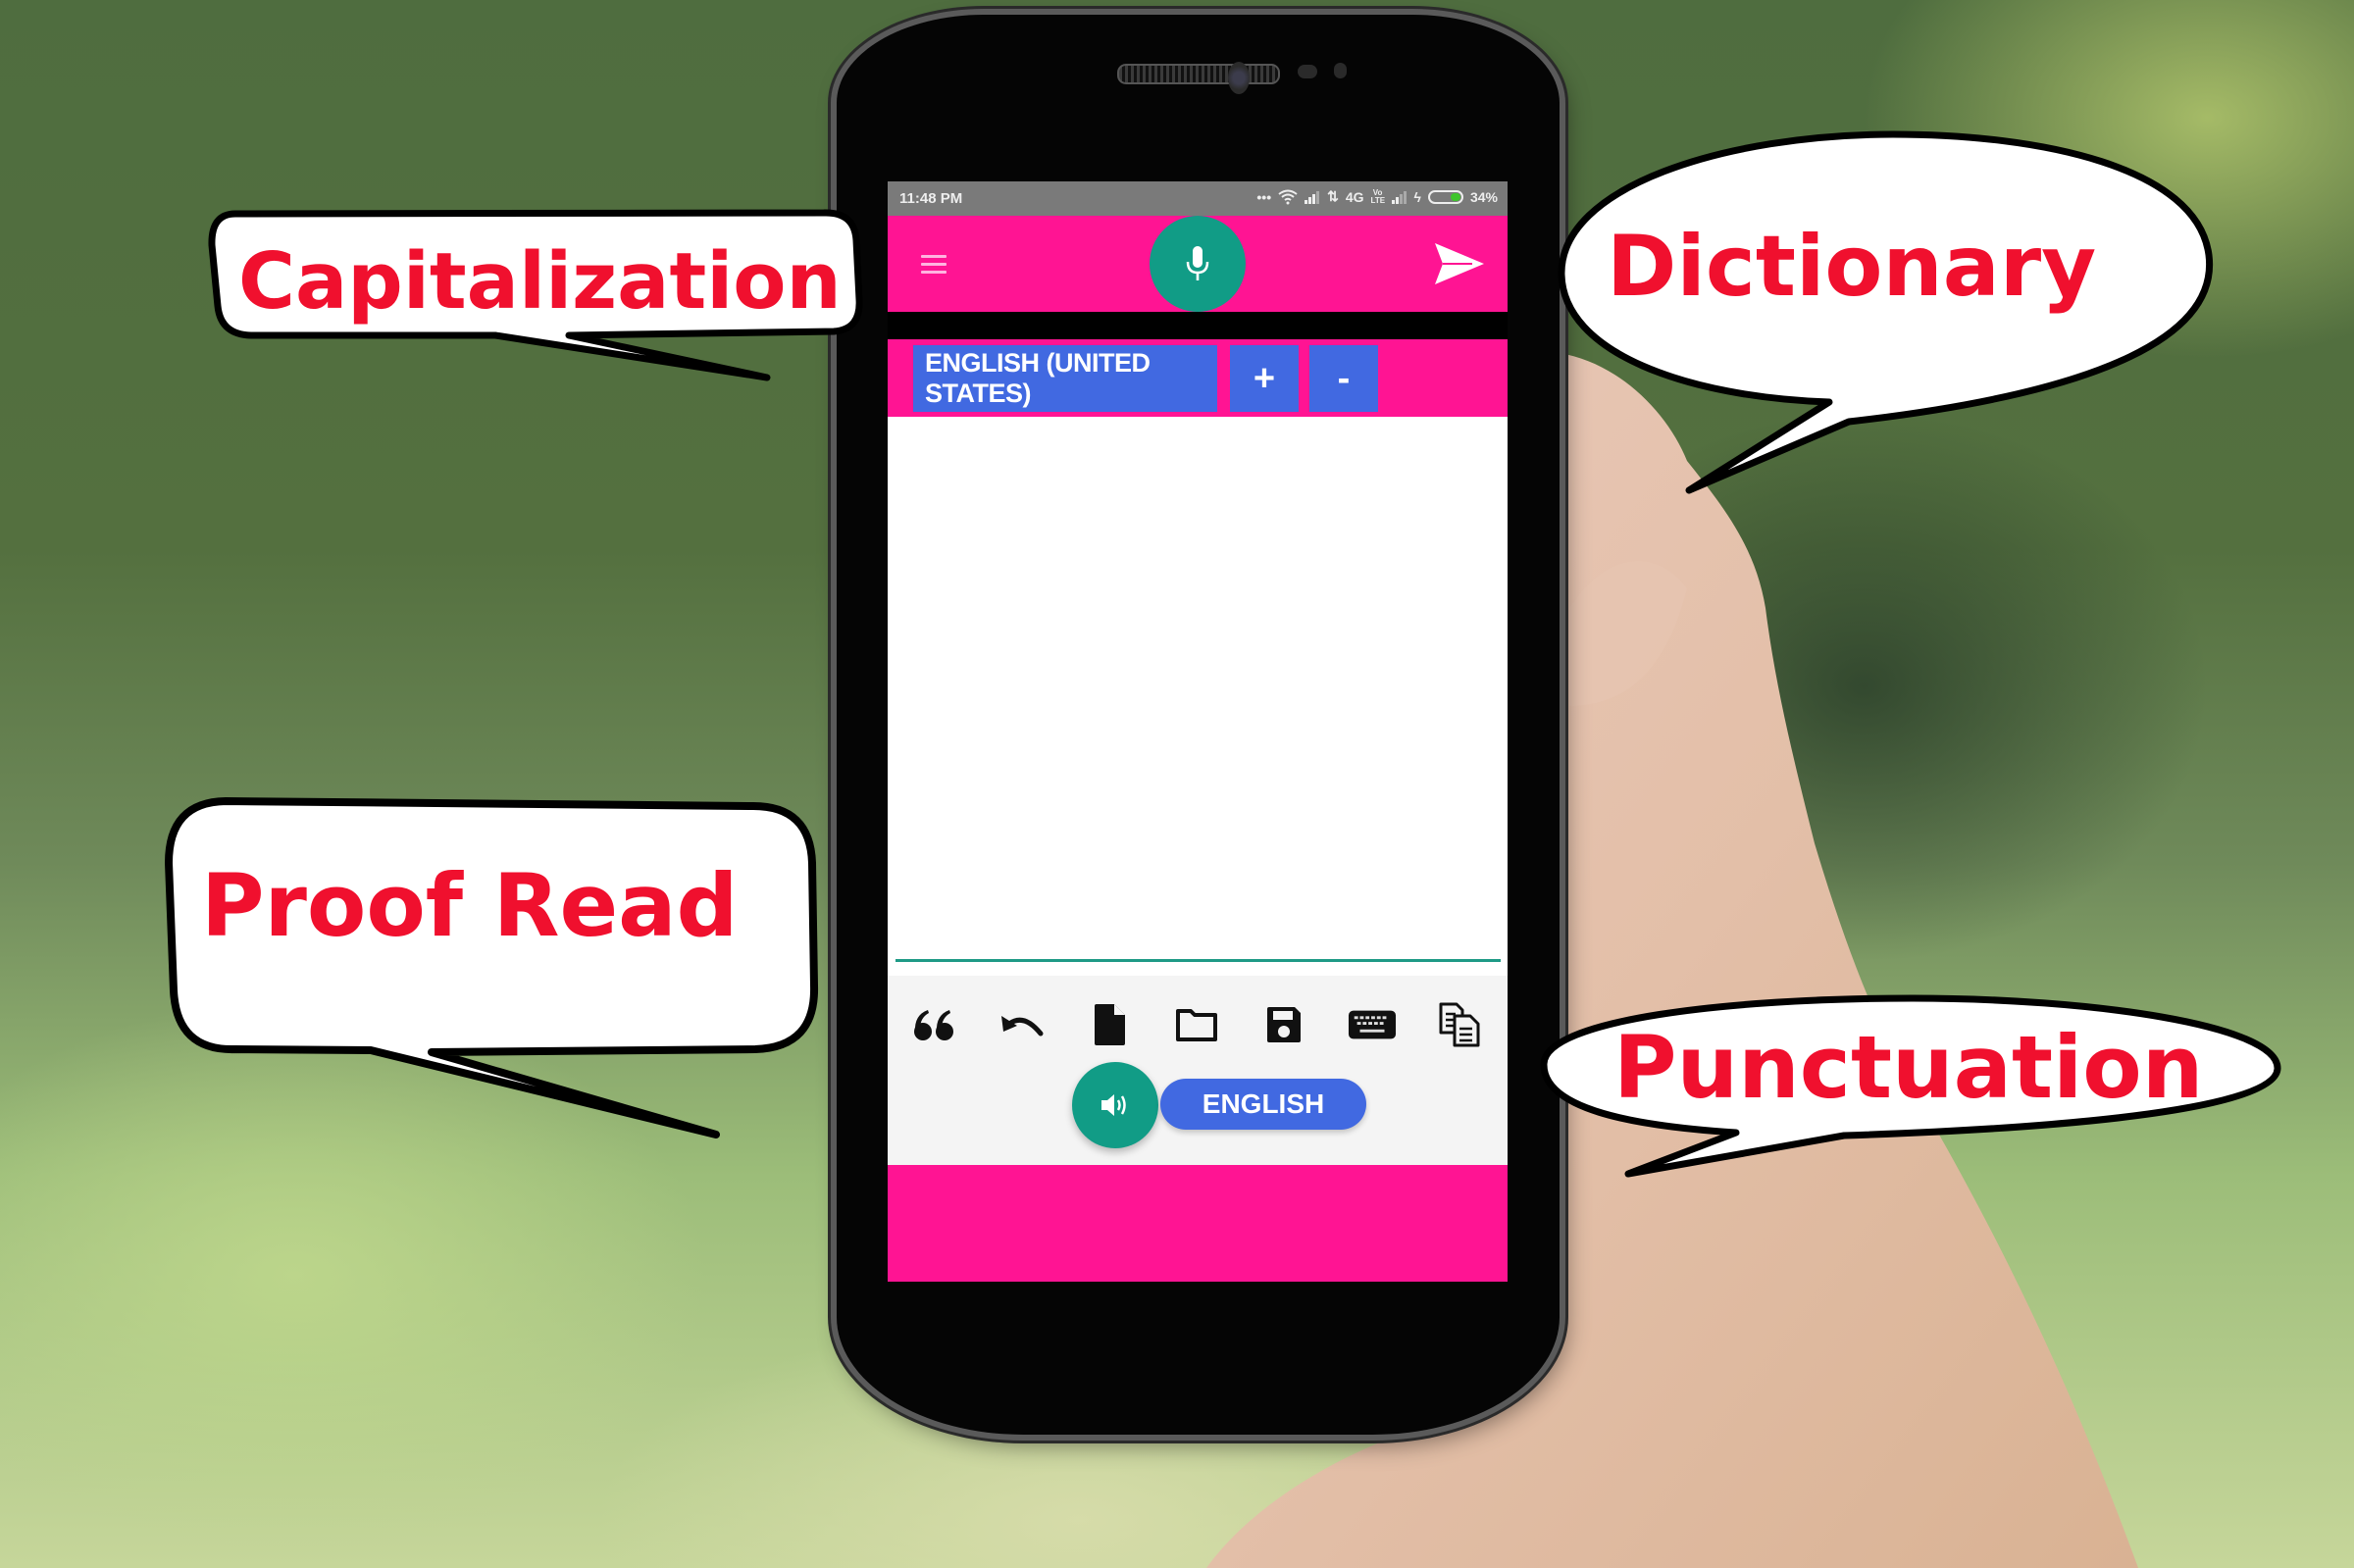 The image size is (2354, 1568). Describe the element at coordinates (492, 967) in the screenshot. I see `callout-proofread-bubble` at that location.